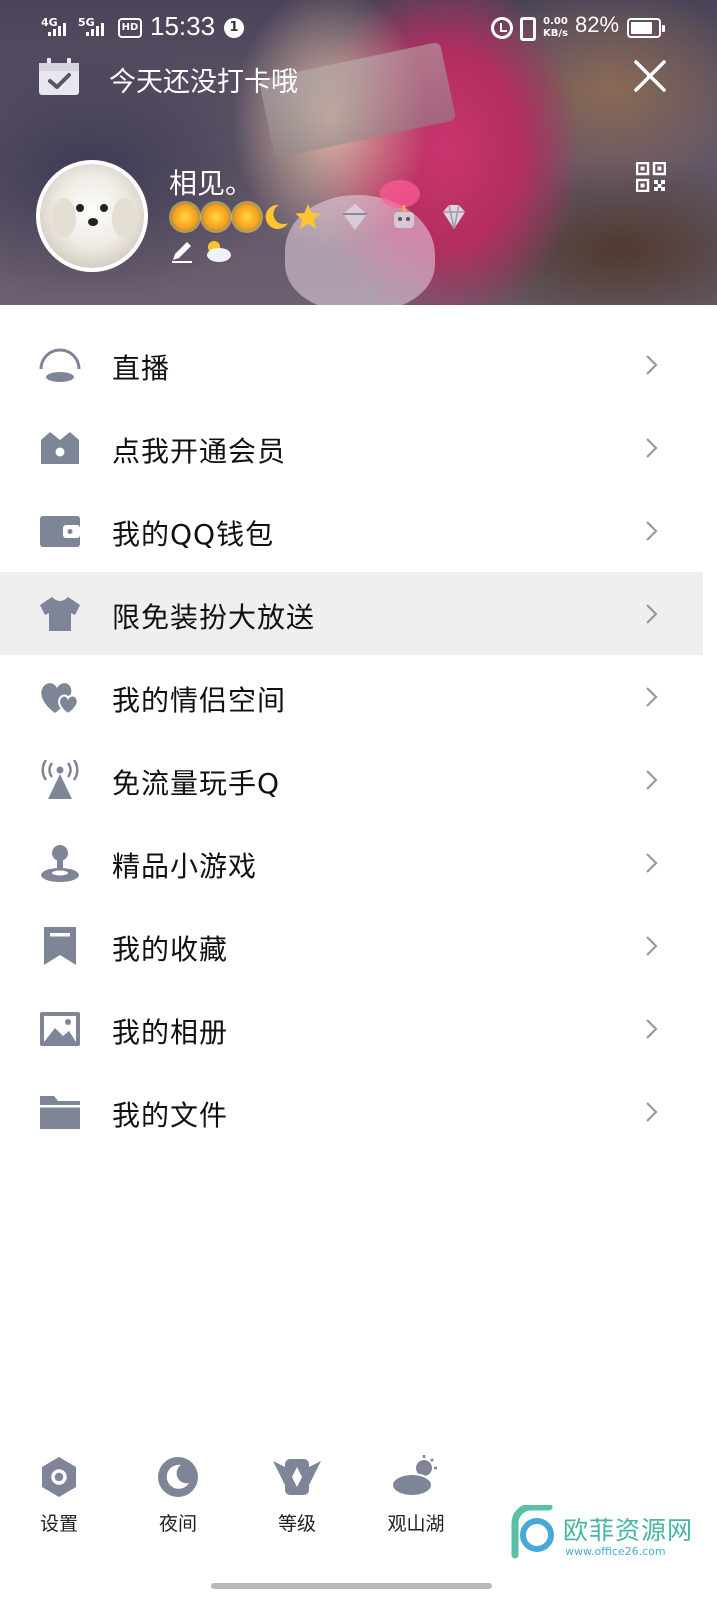  I want to click on vip-crown-icon, so click(60, 448).